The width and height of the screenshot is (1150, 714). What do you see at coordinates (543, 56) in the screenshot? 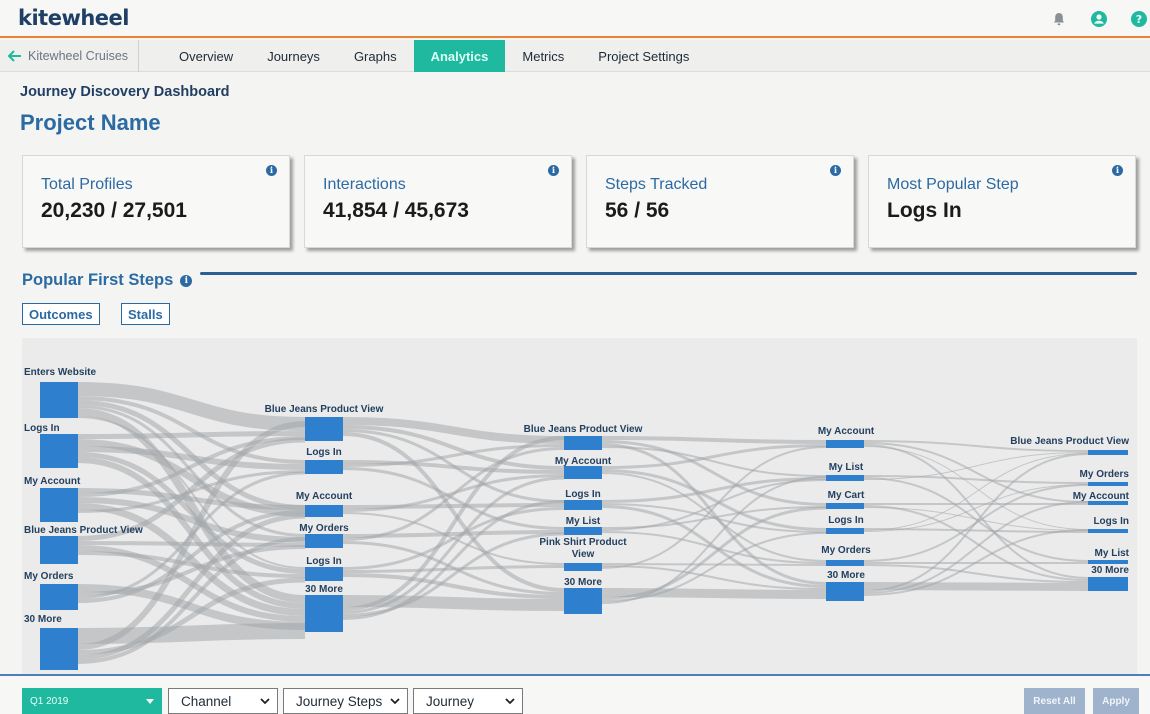
I see `tab-metrics: Metrics` at bounding box center [543, 56].